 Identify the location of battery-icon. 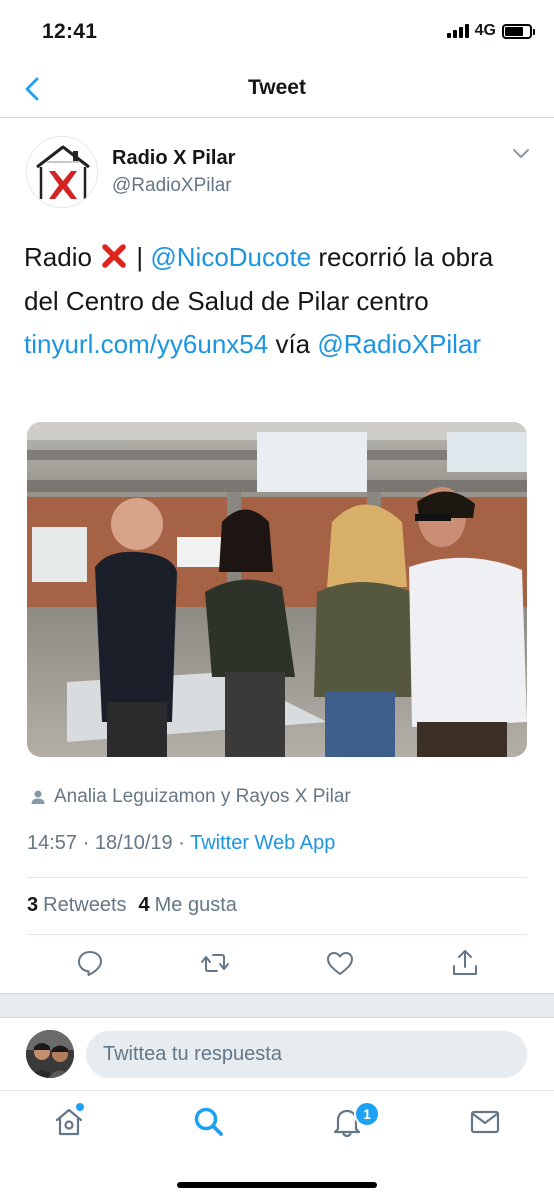
(518, 31).